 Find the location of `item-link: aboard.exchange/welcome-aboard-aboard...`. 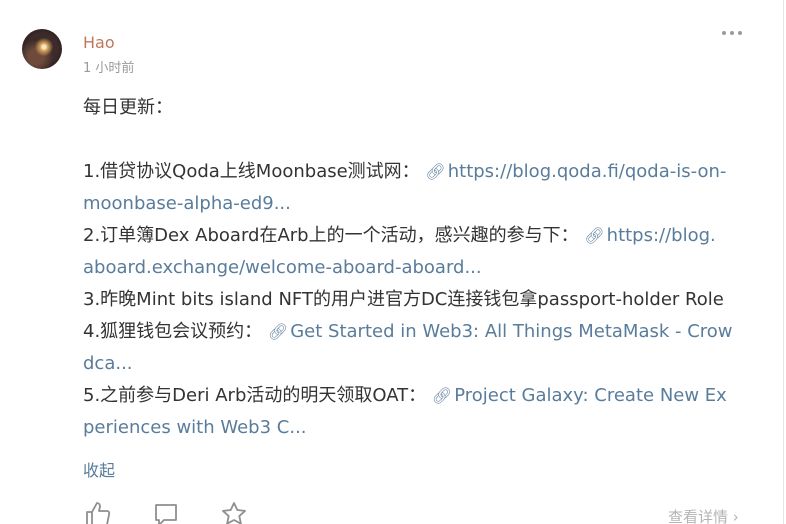

item-link: aboard.exchange/welcome-aboard-aboard... is located at coordinates (282, 267).